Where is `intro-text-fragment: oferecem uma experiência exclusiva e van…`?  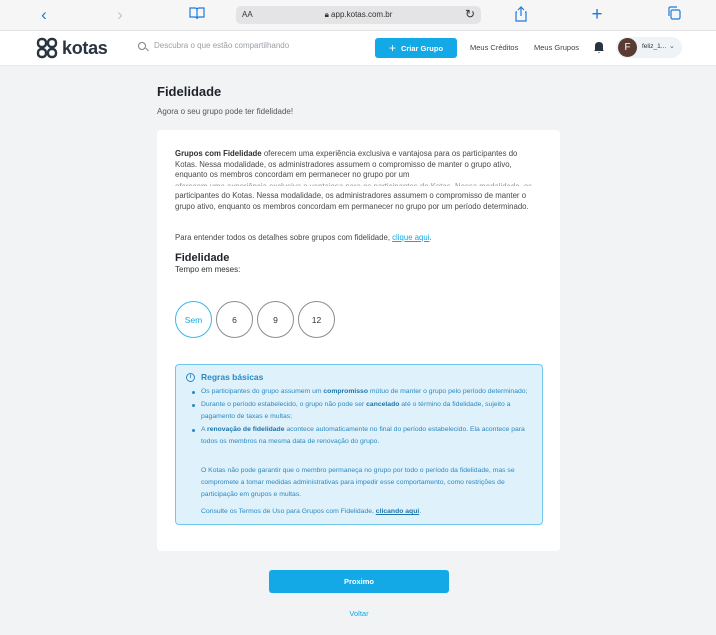 intro-text-fragment: oferecem uma experiência exclusiva e van… is located at coordinates (353, 184).